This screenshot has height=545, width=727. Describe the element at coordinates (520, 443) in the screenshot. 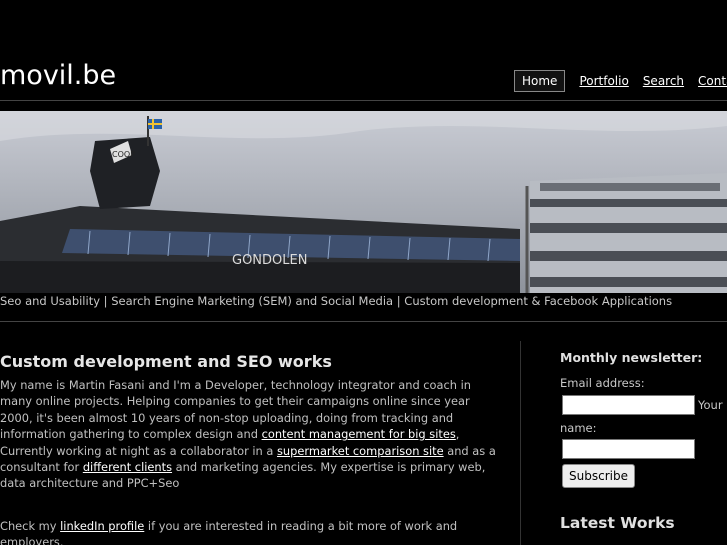

I see `column-divider` at that location.